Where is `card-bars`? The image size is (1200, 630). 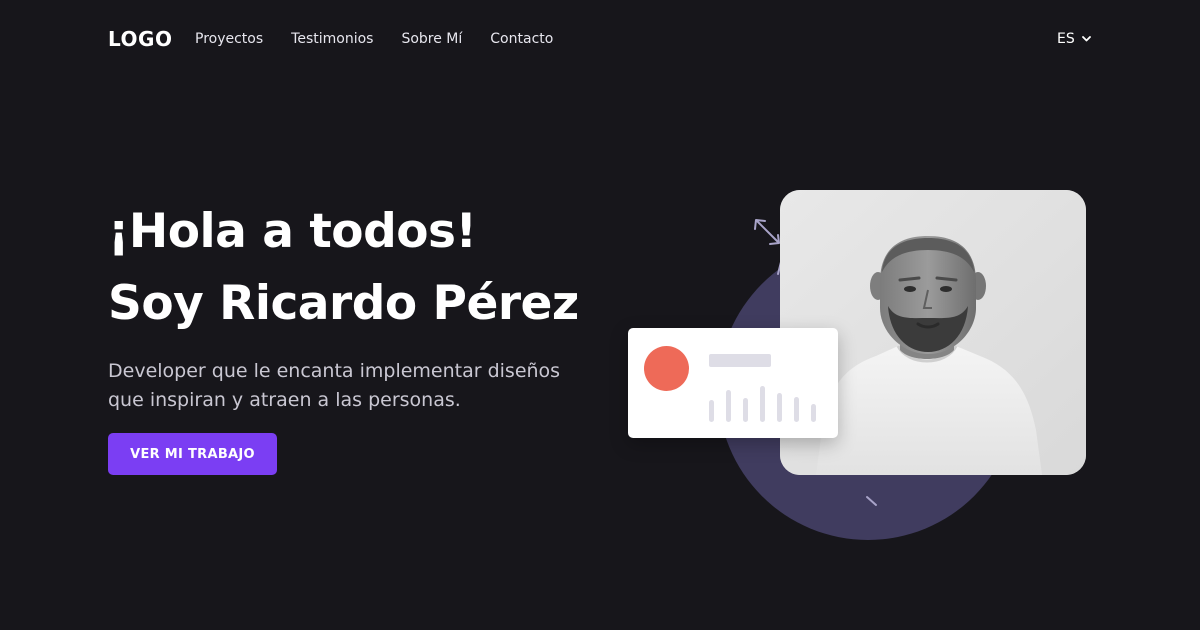
card-bars is located at coordinates (764, 400).